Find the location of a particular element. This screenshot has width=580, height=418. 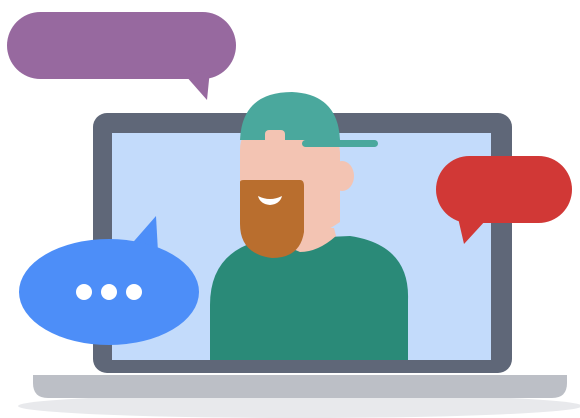

cap-brim is located at coordinates (340, 143).